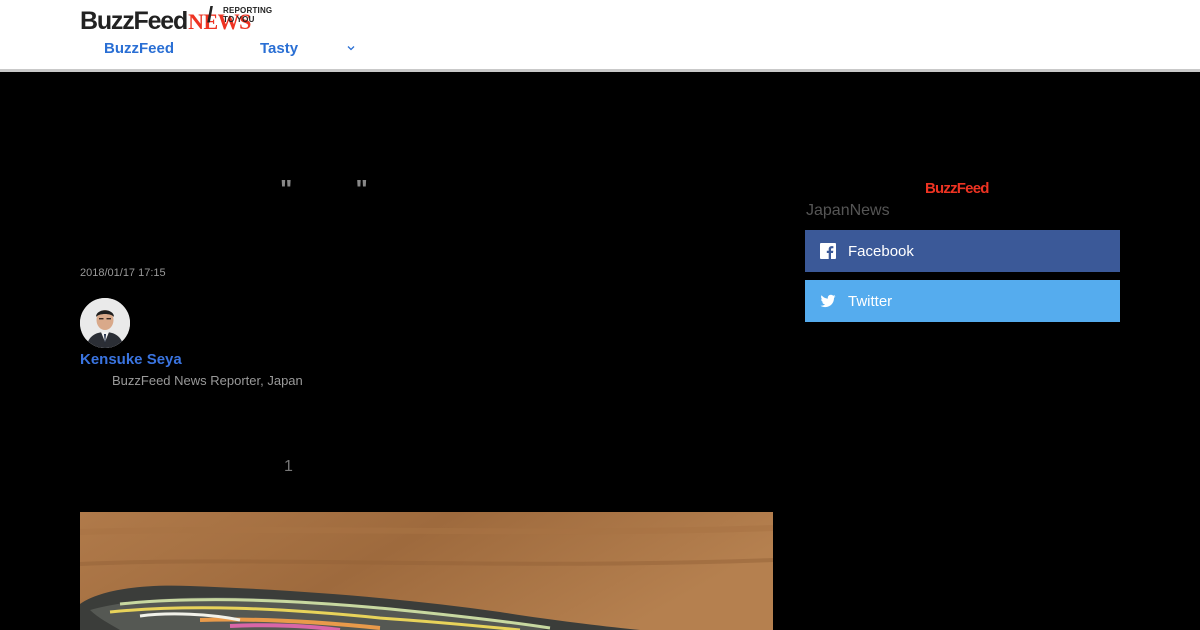 This screenshot has height=630, width=1200. What do you see at coordinates (210, 14) in the screenshot?
I see `logo-slash: /` at bounding box center [210, 14].